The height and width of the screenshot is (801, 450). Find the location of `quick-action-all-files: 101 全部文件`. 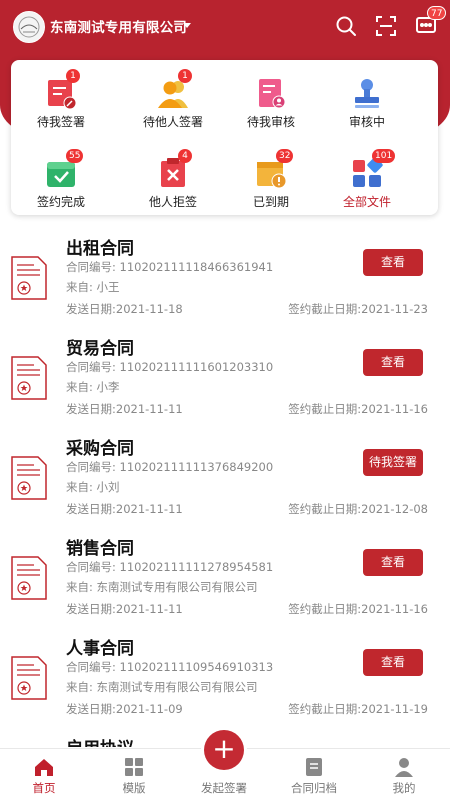

quick-action-all-files: 101 全部文件 is located at coordinates (367, 179).